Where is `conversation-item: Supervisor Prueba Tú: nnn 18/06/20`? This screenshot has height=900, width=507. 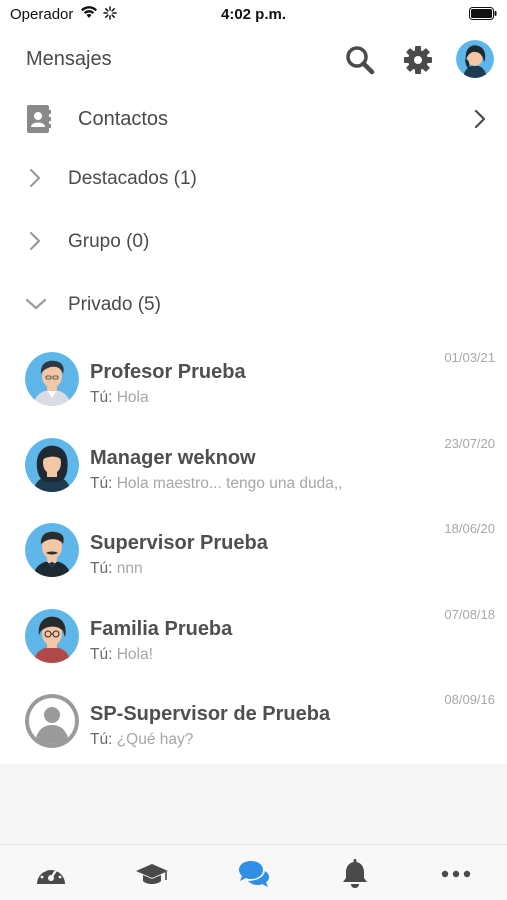 conversation-item: Supervisor Prueba Tú: nnn 18/06/20 is located at coordinates (253, 554).